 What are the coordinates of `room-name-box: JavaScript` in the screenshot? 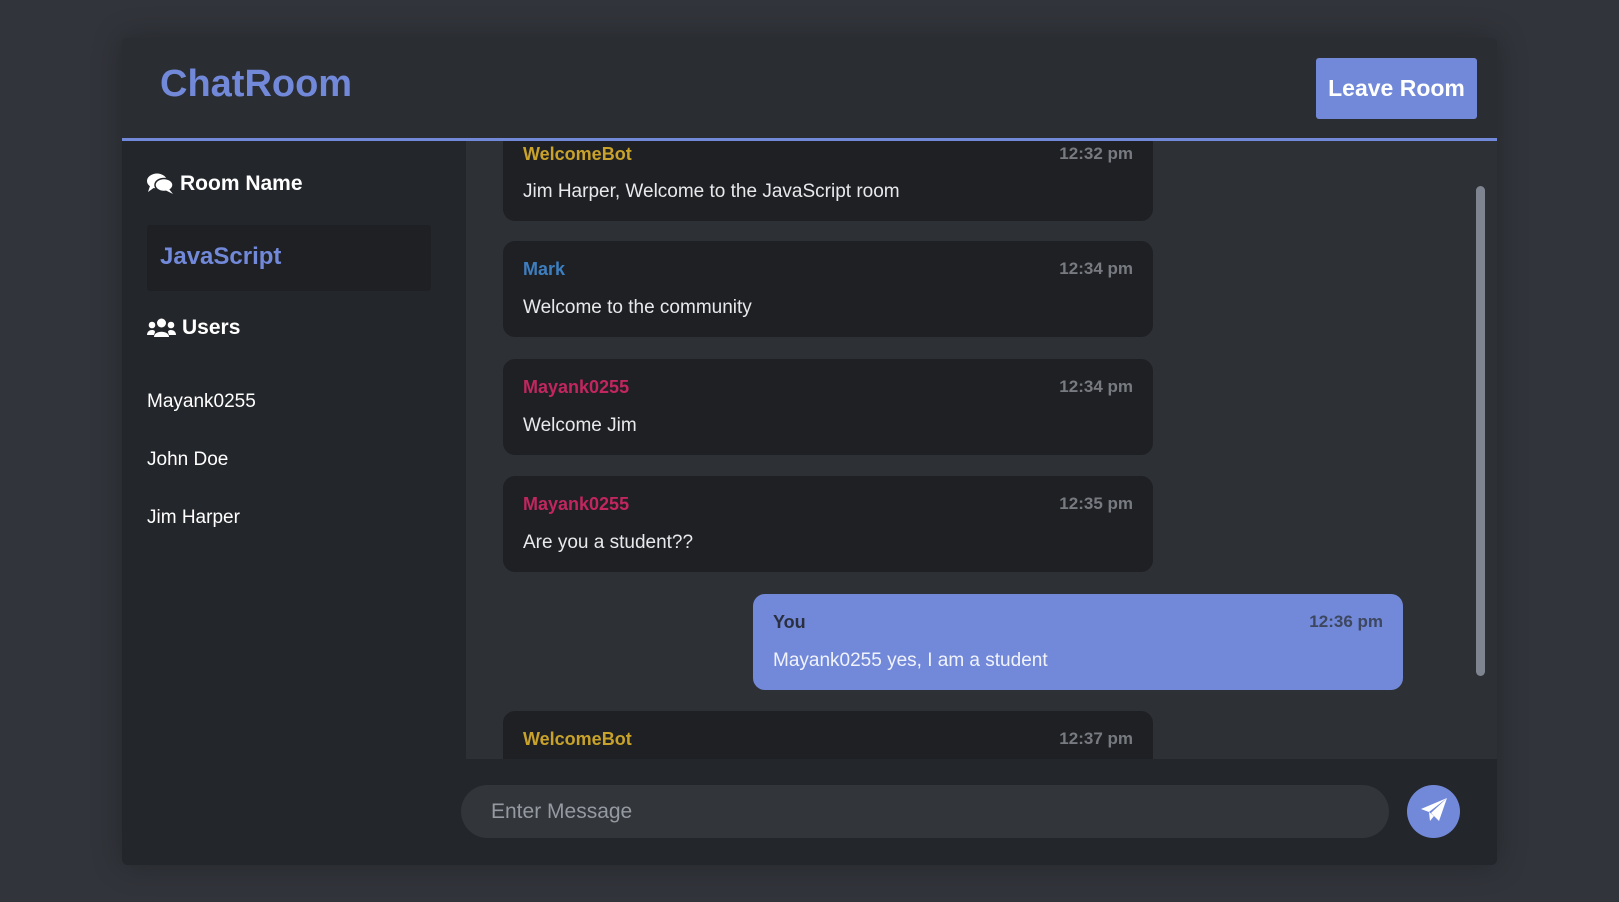 It's located at (289, 258).